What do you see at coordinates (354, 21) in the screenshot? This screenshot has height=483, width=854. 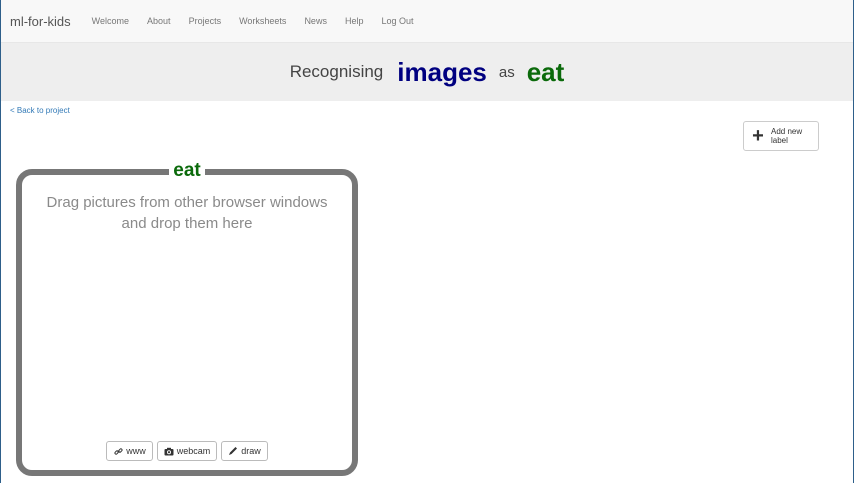 I see `nav-help: Help` at bounding box center [354, 21].